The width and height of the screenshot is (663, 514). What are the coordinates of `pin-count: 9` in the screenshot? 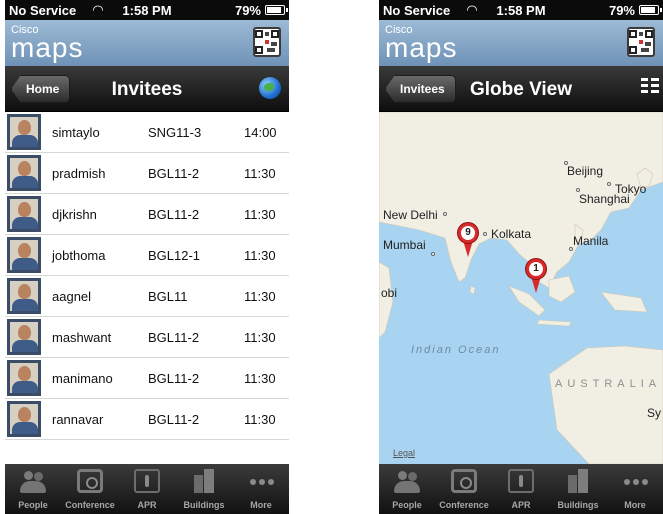 It's located at (468, 233).